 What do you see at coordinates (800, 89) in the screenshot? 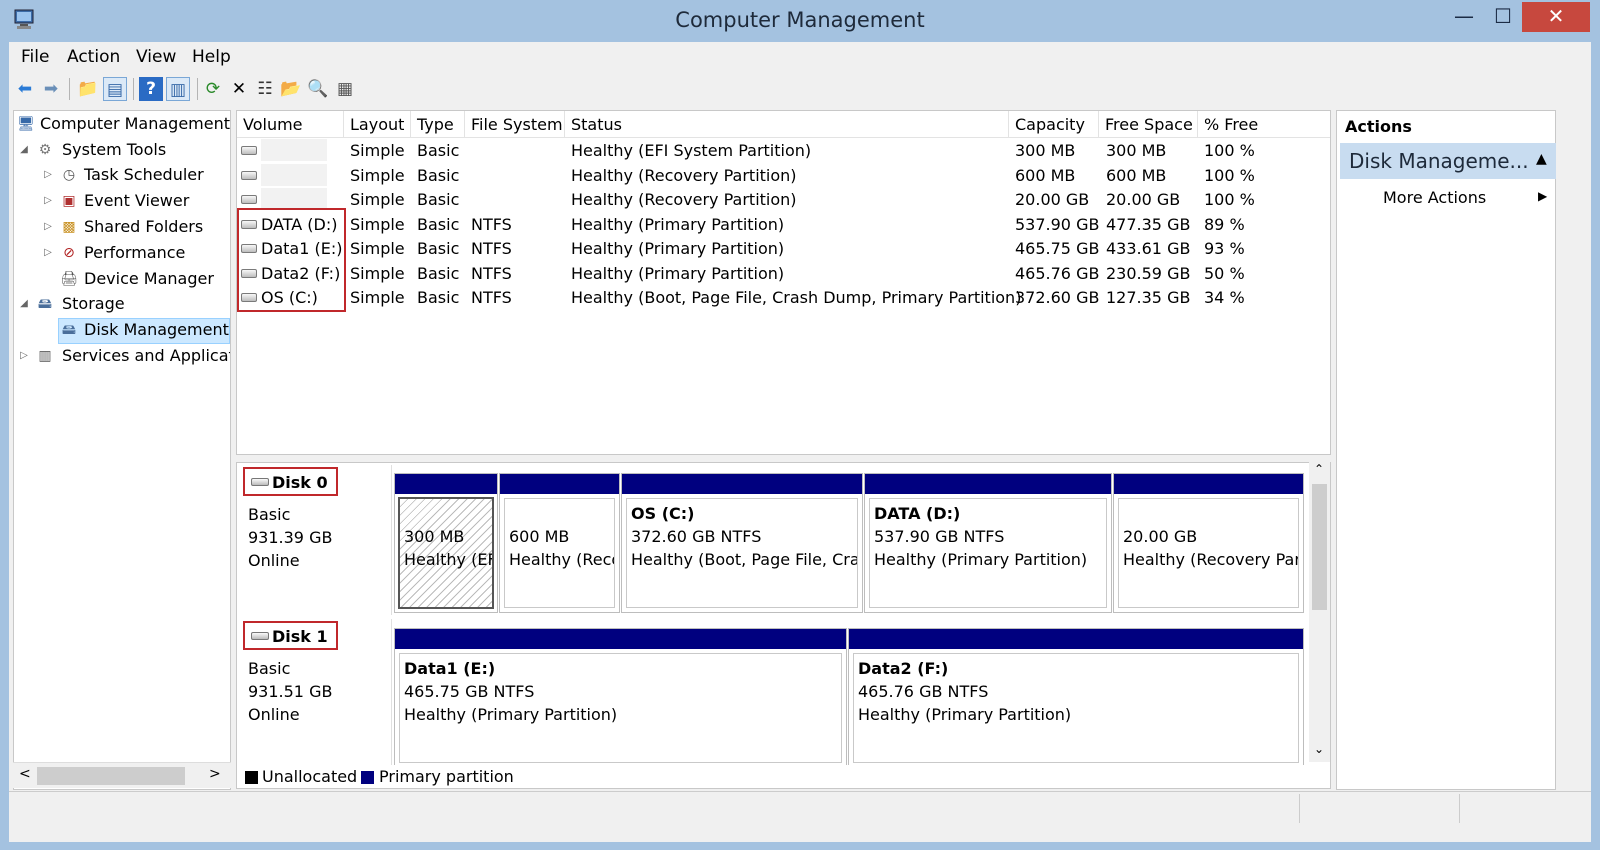
I see `toolbar: ⬅ ➡ 📁 ▤ ? ▥ ⟳ ✕ ☷ 📂 🔍 ▦` at bounding box center [800, 89].